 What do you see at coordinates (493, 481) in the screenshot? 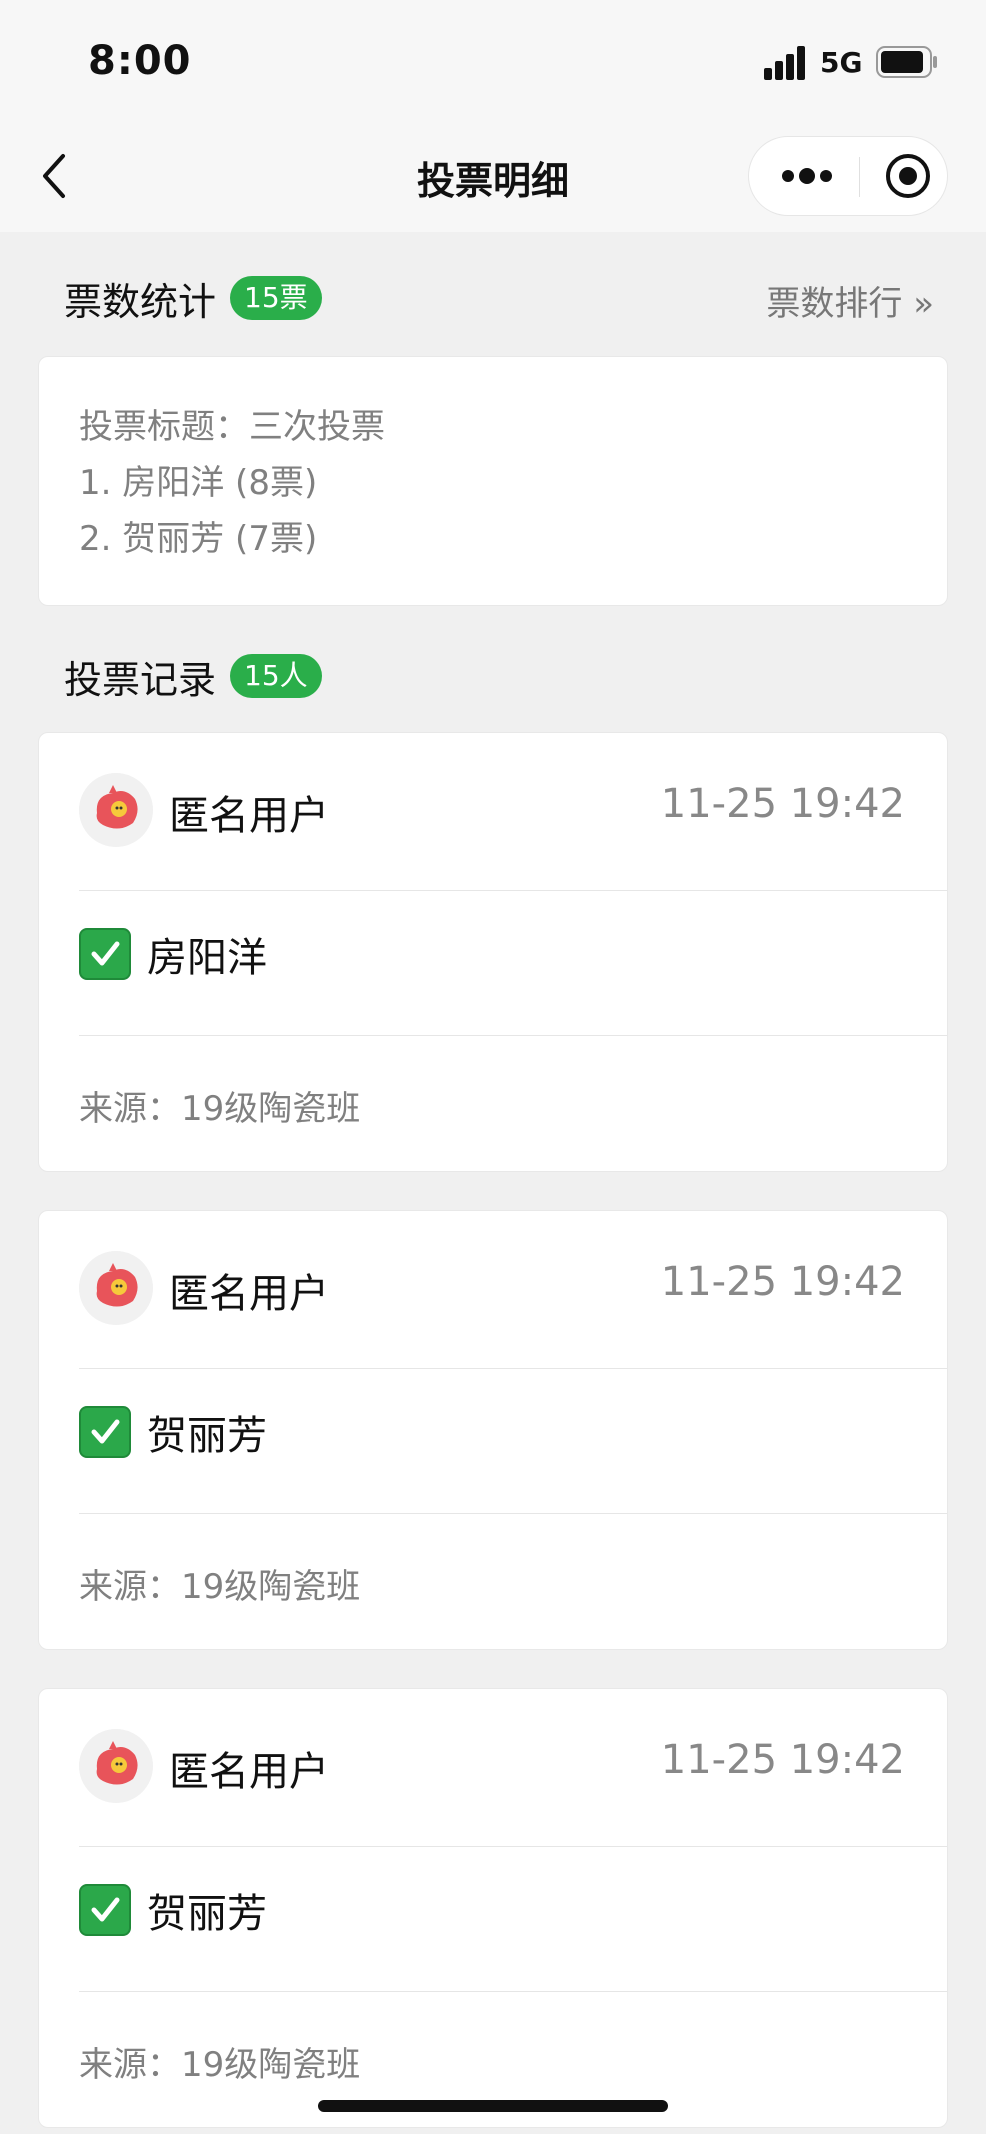
I see `stats-card: 投票标题：三次投票 1. 房阳洋 (8票) 2. 贺丽芳 (7票)` at bounding box center [493, 481].